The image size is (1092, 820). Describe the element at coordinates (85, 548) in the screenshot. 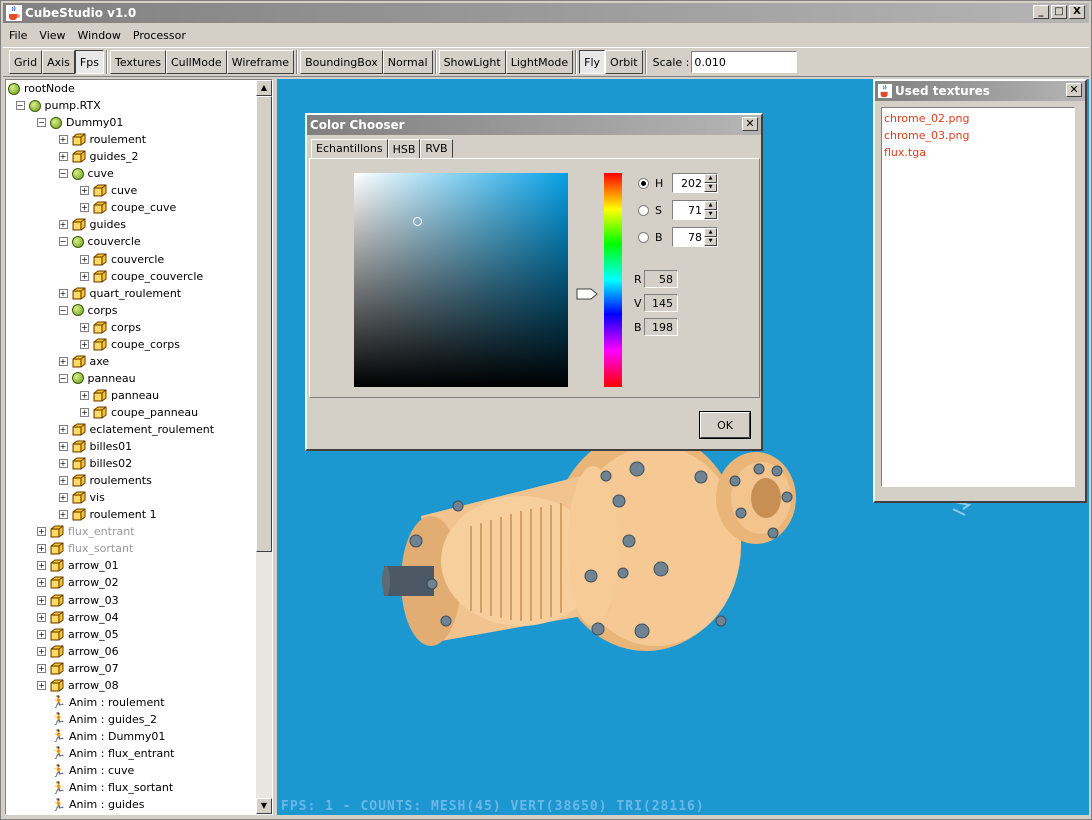

I see `tree-node: + flux_sortant` at that location.